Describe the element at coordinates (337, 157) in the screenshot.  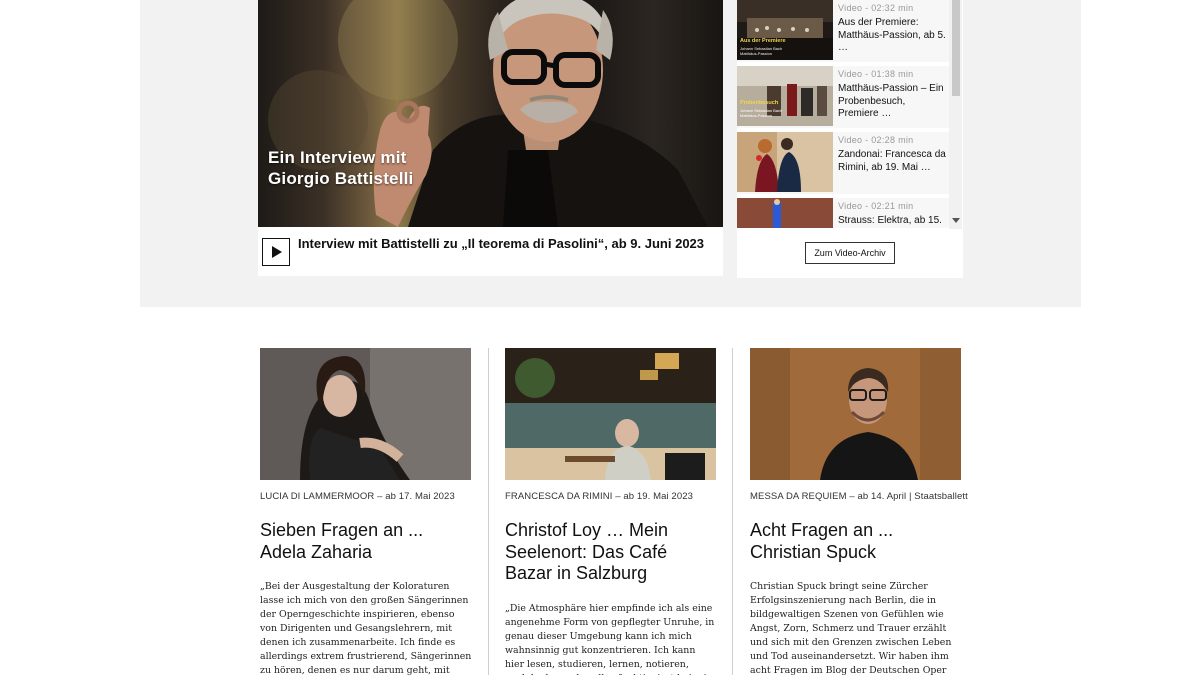
I see `overlay-line-1: Ein Interview mit` at that location.